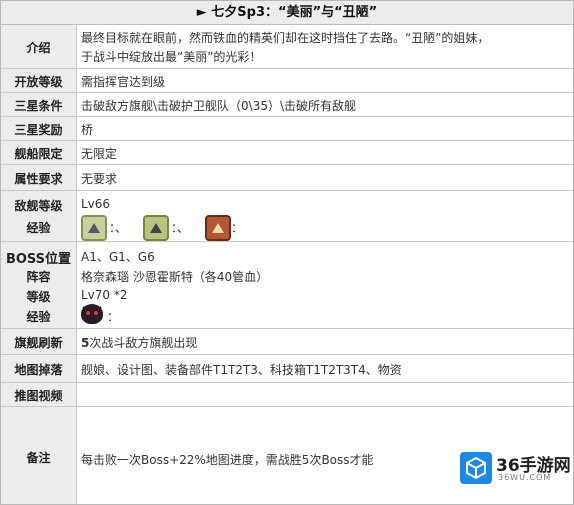  Describe the element at coordinates (104, 295) in the screenshot. I see `boss-level-value: Lv70 *2` at that location.